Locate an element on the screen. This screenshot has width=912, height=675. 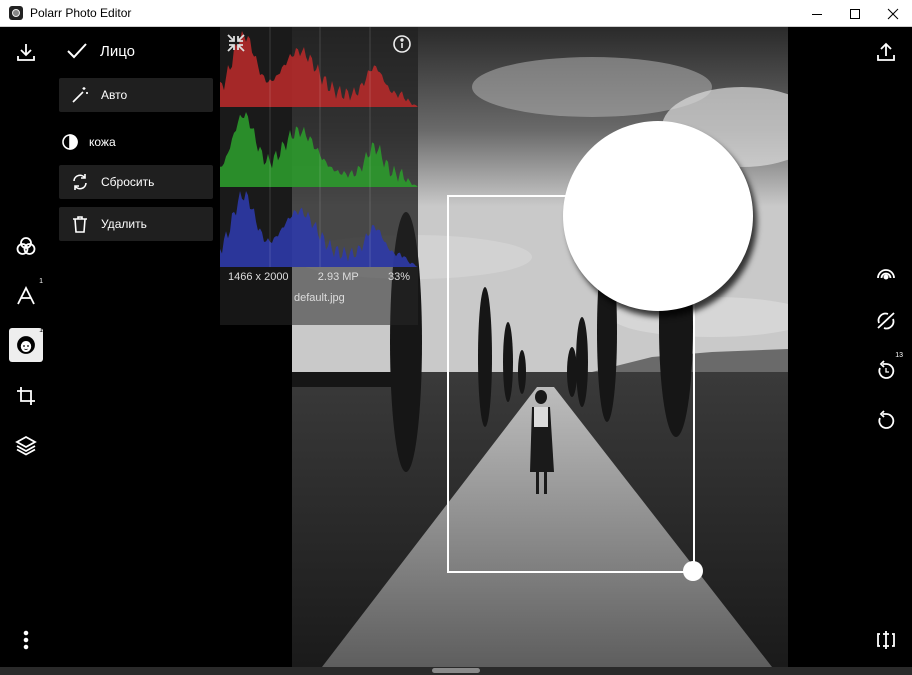
history-button: 13 is located at coordinates (887, 369).